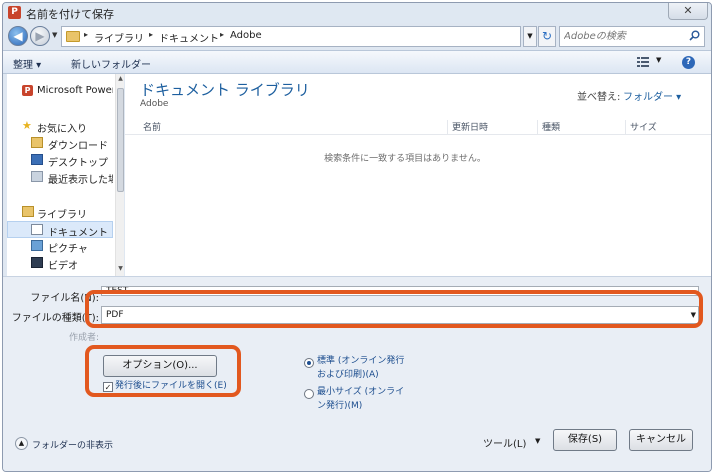 The width and height of the screenshot is (714, 474). What do you see at coordinates (361, 368) in the screenshot?
I see `radio-standard-label: 標準 (オンライン発行および印刷)(A)` at bounding box center [361, 368].